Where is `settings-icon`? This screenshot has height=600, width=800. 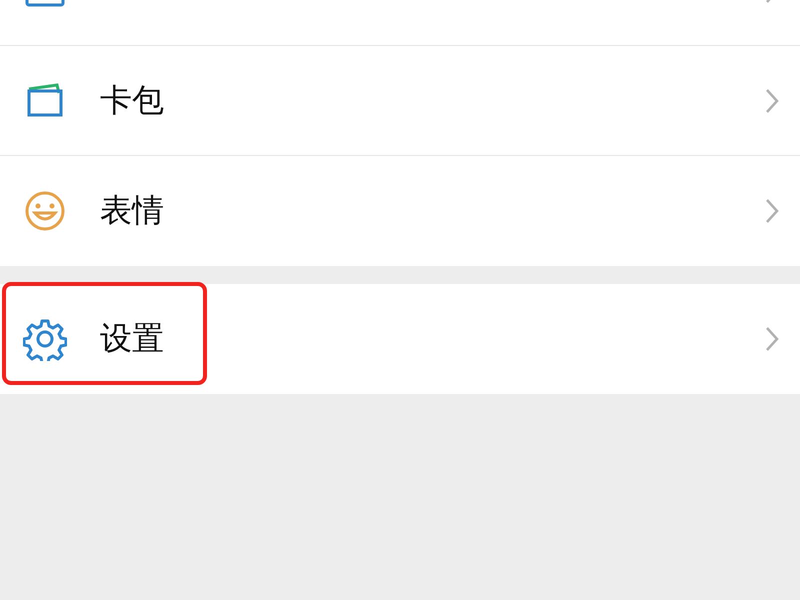 settings-icon is located at coordinates (45, 338).